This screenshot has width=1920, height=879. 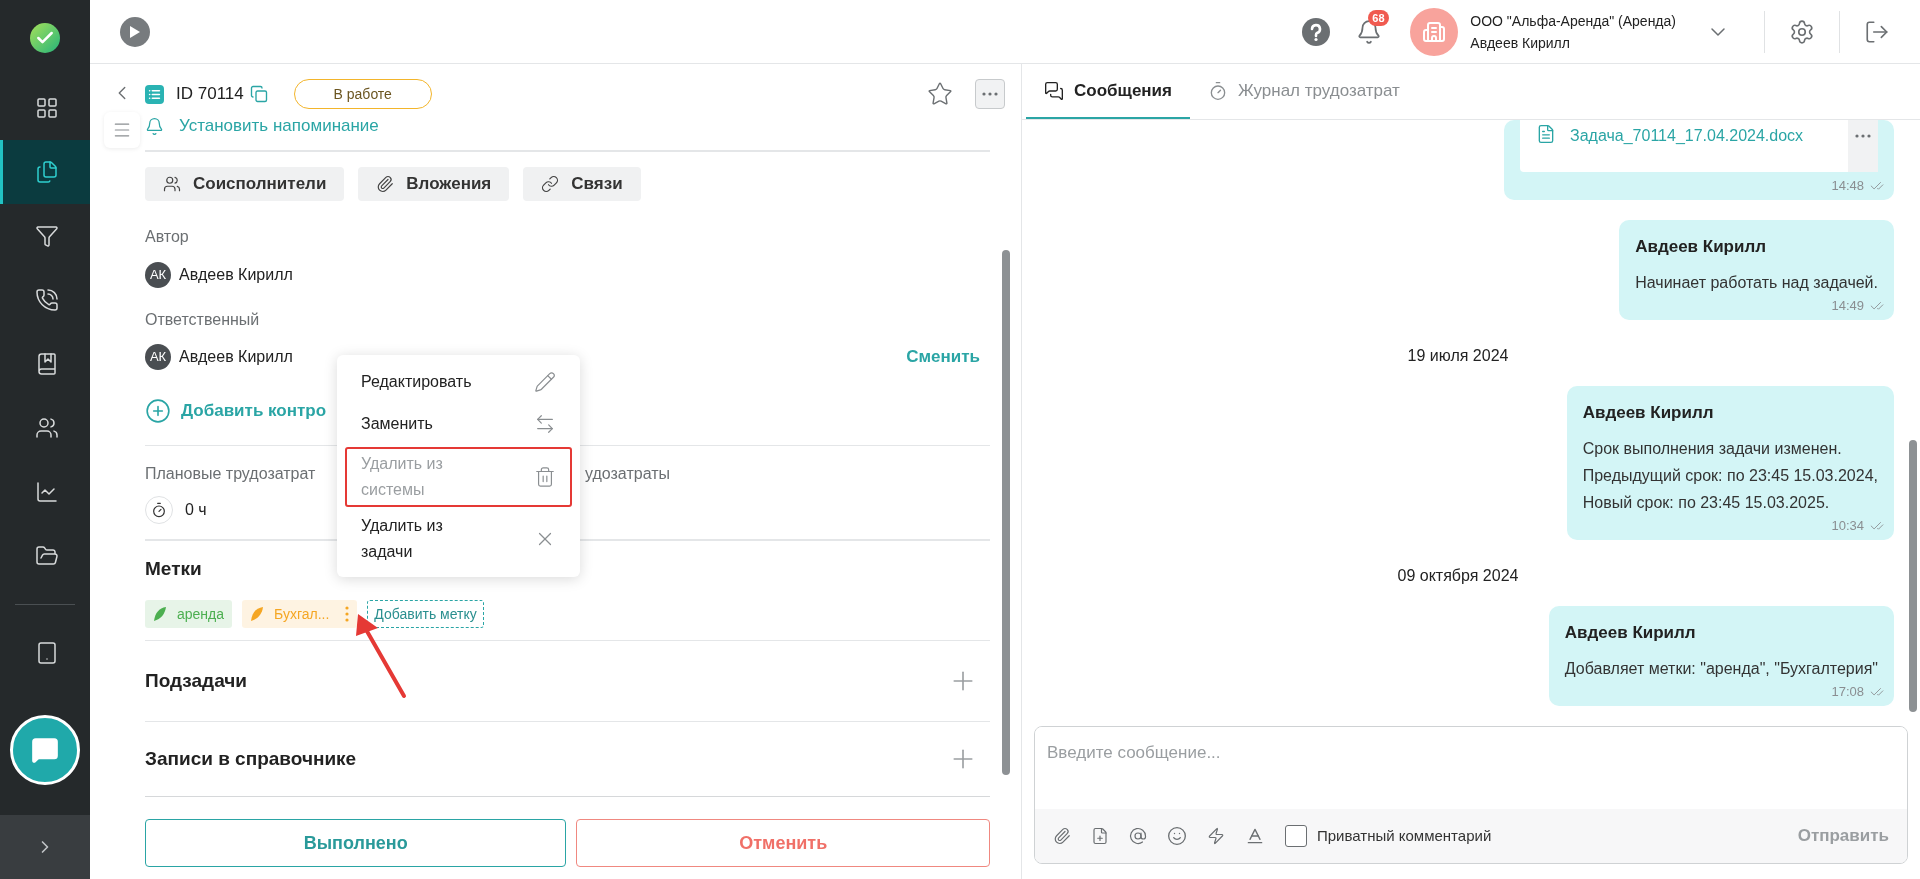 What do you see at coordinates (196, 680) in the screenshot?
I see `section-title: Подзадачи` at bounding box center [196, 680].